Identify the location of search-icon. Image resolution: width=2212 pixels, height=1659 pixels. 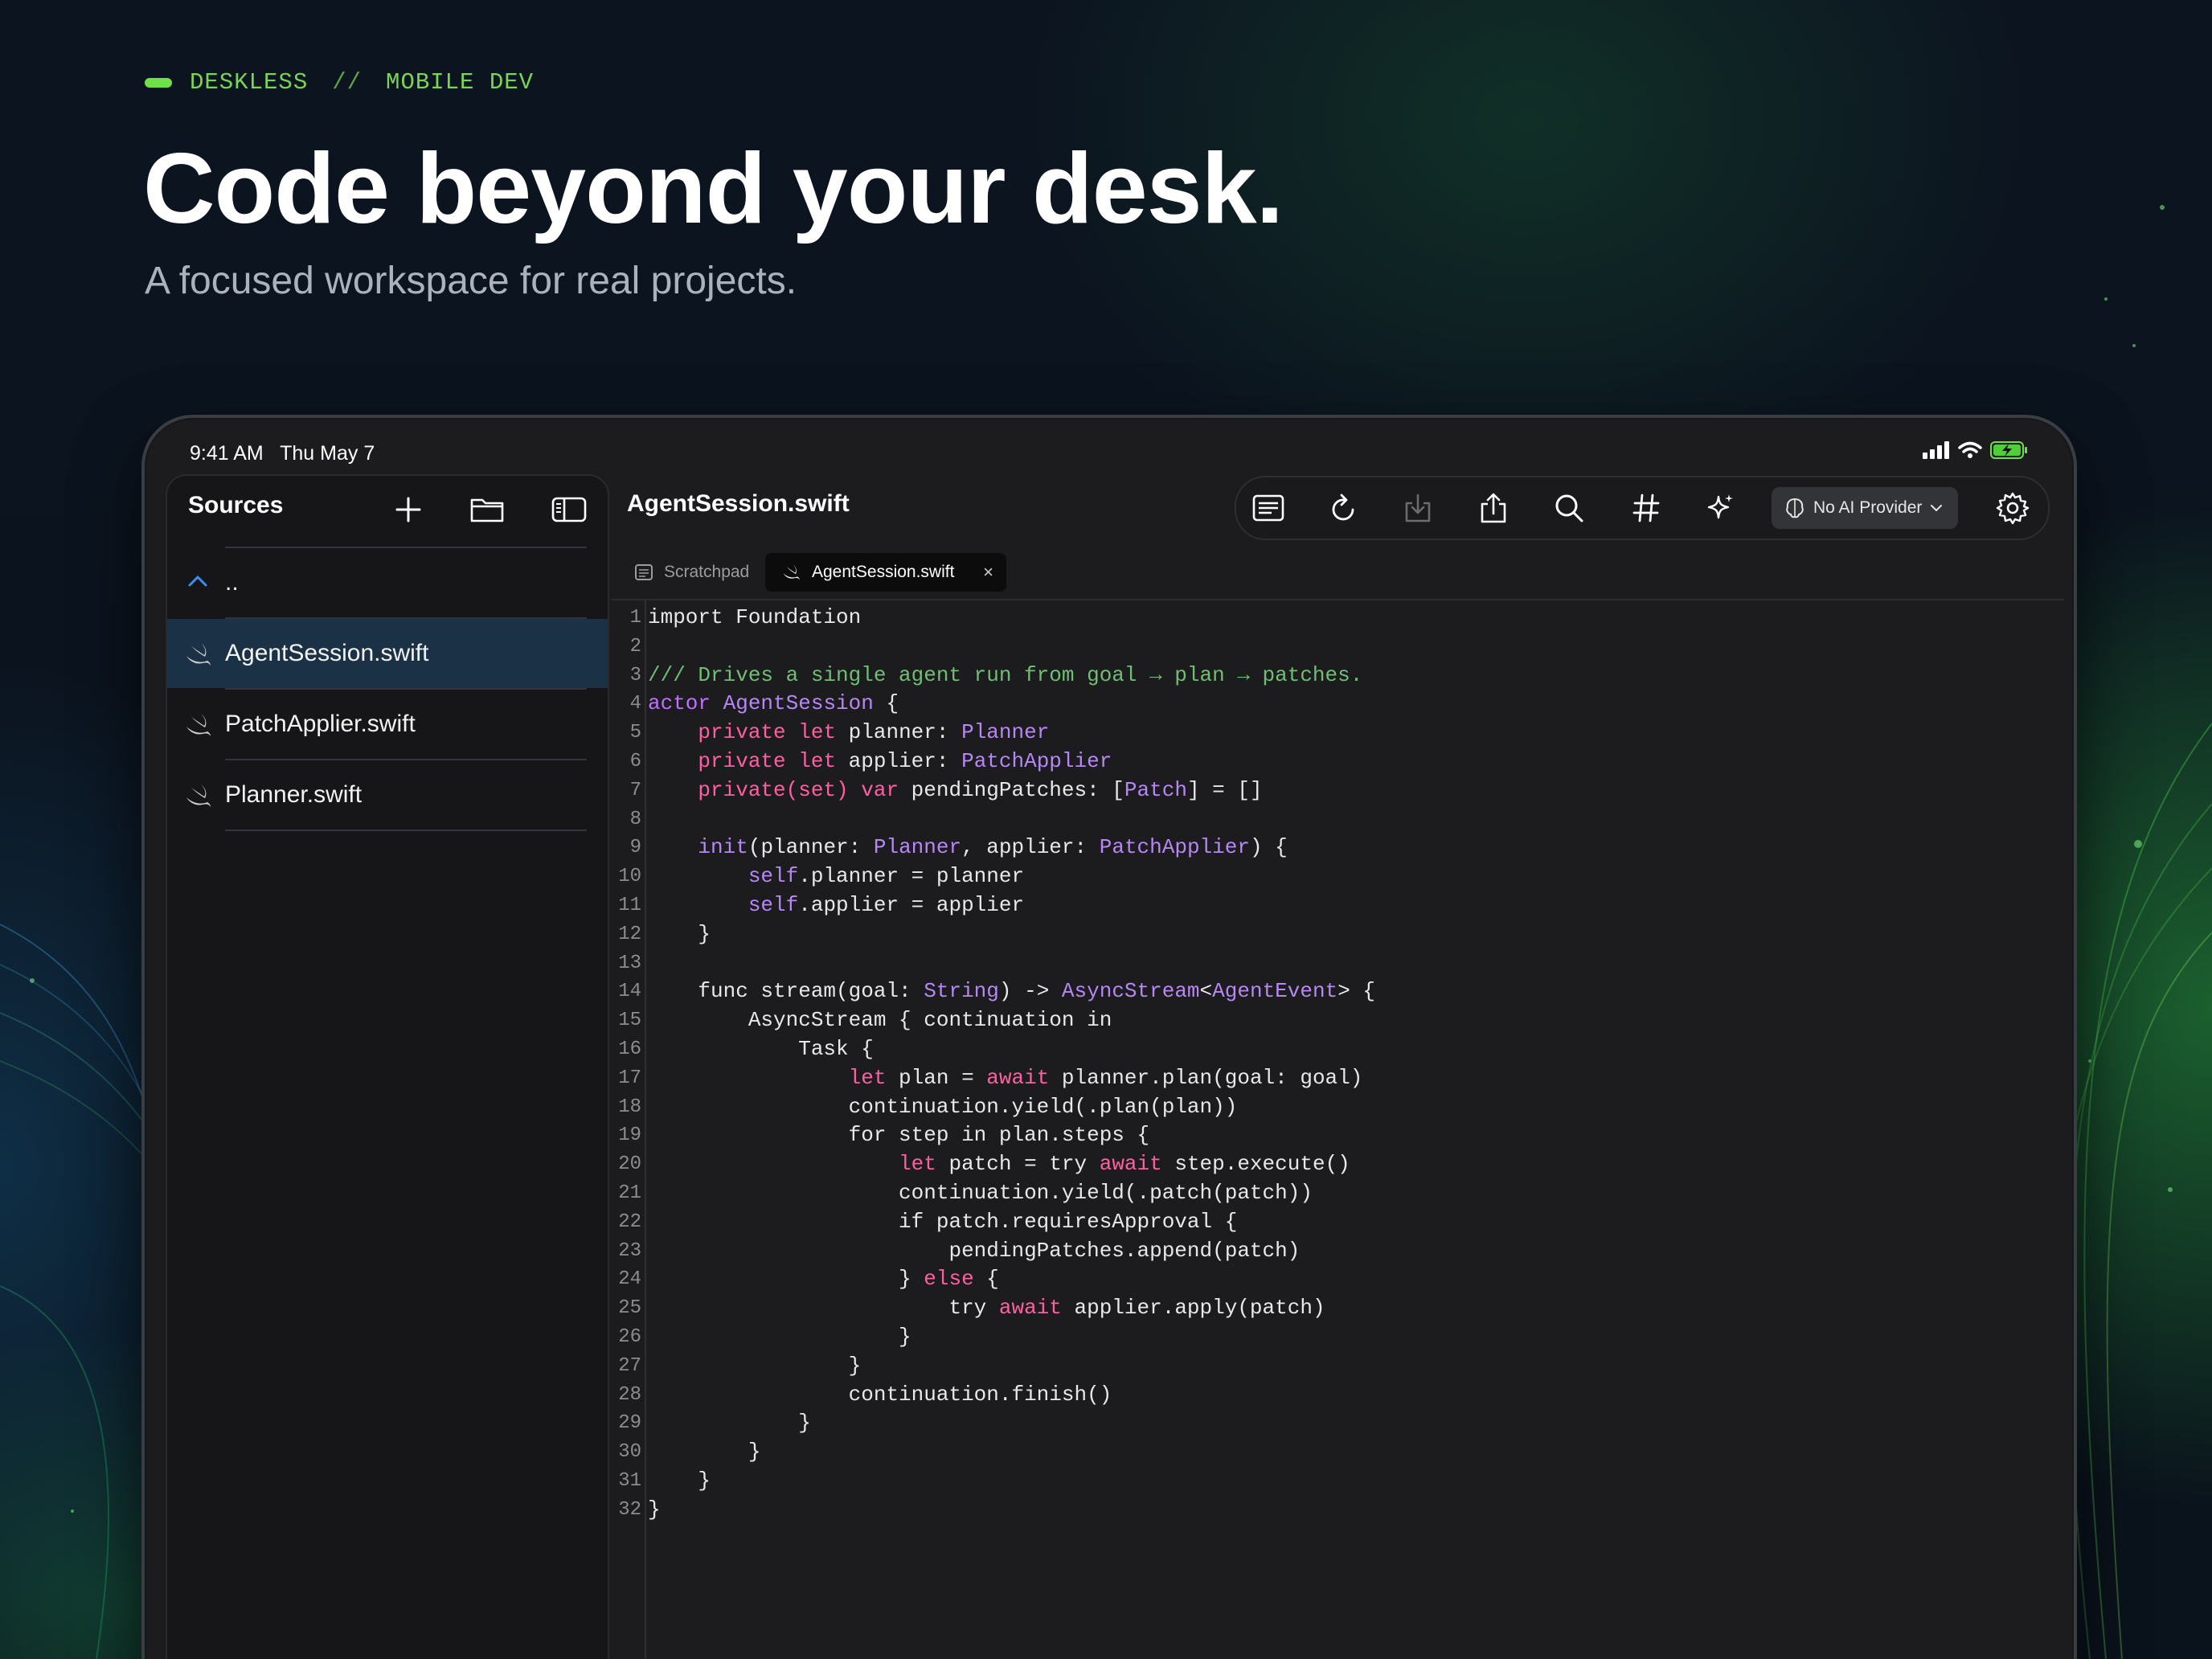
(1569, 508).